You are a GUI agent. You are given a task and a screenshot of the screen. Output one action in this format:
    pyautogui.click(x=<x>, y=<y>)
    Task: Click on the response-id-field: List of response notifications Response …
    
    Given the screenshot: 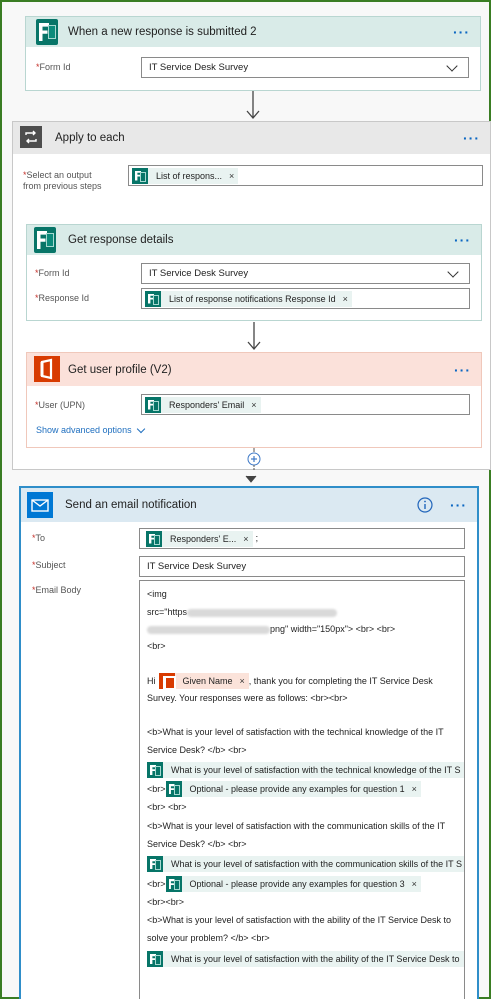 What is the action you would take?
    pyautogui.click(x=305, y=298)
    